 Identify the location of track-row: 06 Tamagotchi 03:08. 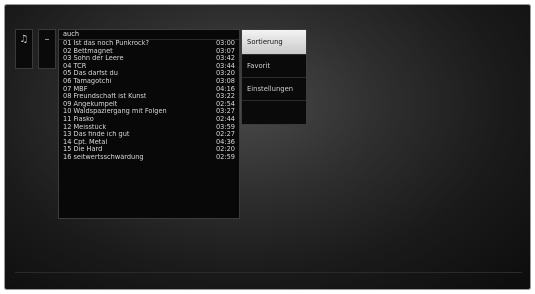
(149, 81).